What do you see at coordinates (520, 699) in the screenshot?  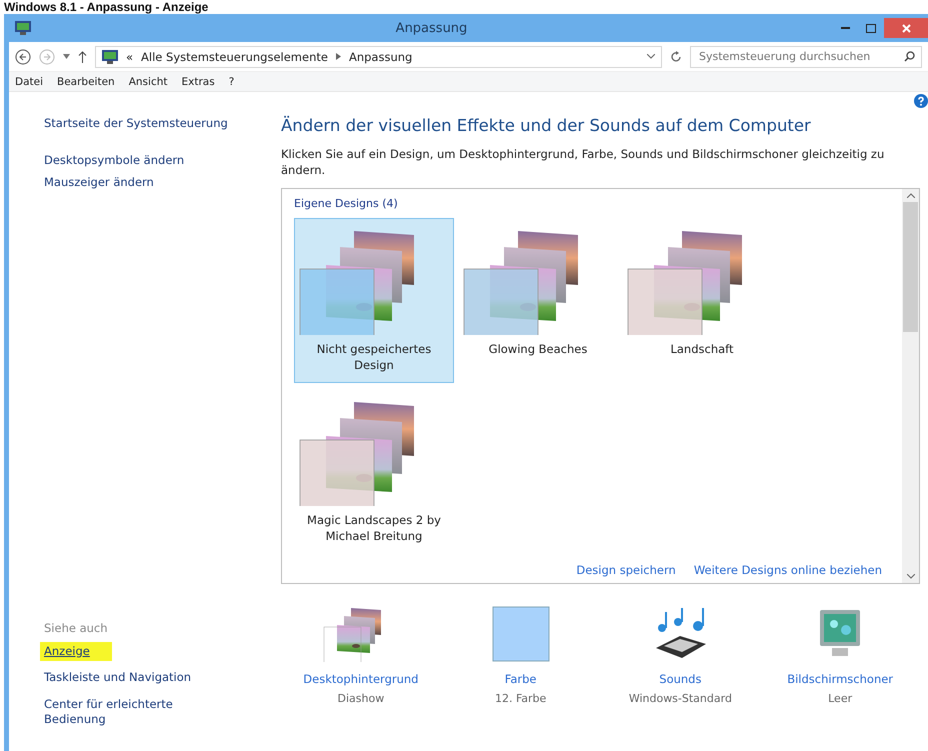 I see `setting-value: 12. Farbe` at bounding box center [520, 699].